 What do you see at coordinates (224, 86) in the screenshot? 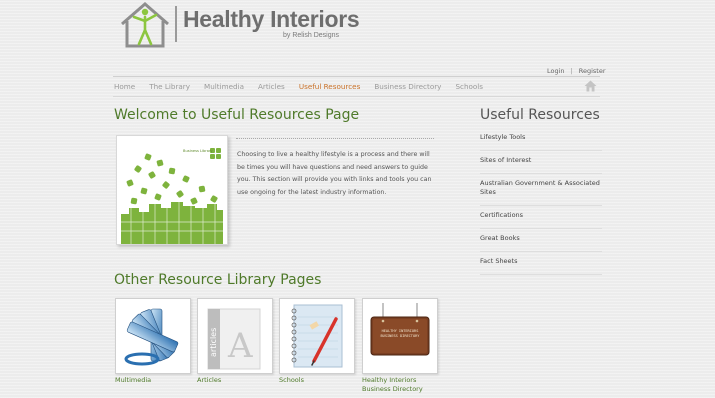
I see `nav-item-multimedia: Multimedia` at bounding box center [224, 86].